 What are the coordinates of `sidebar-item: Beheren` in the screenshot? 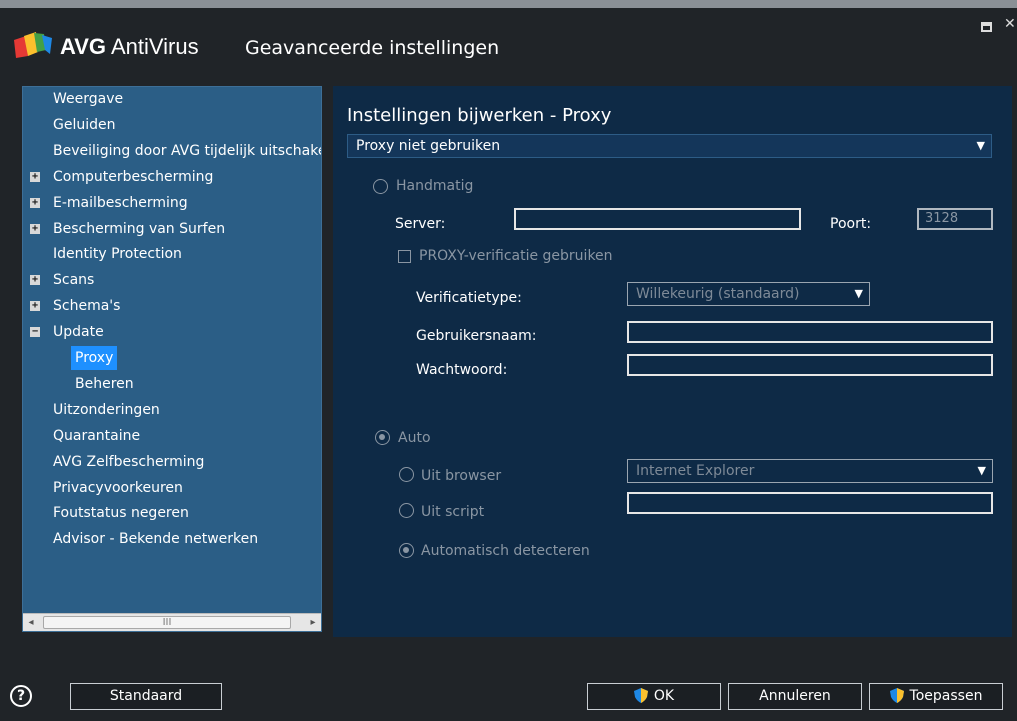 It's located at (104, 384).